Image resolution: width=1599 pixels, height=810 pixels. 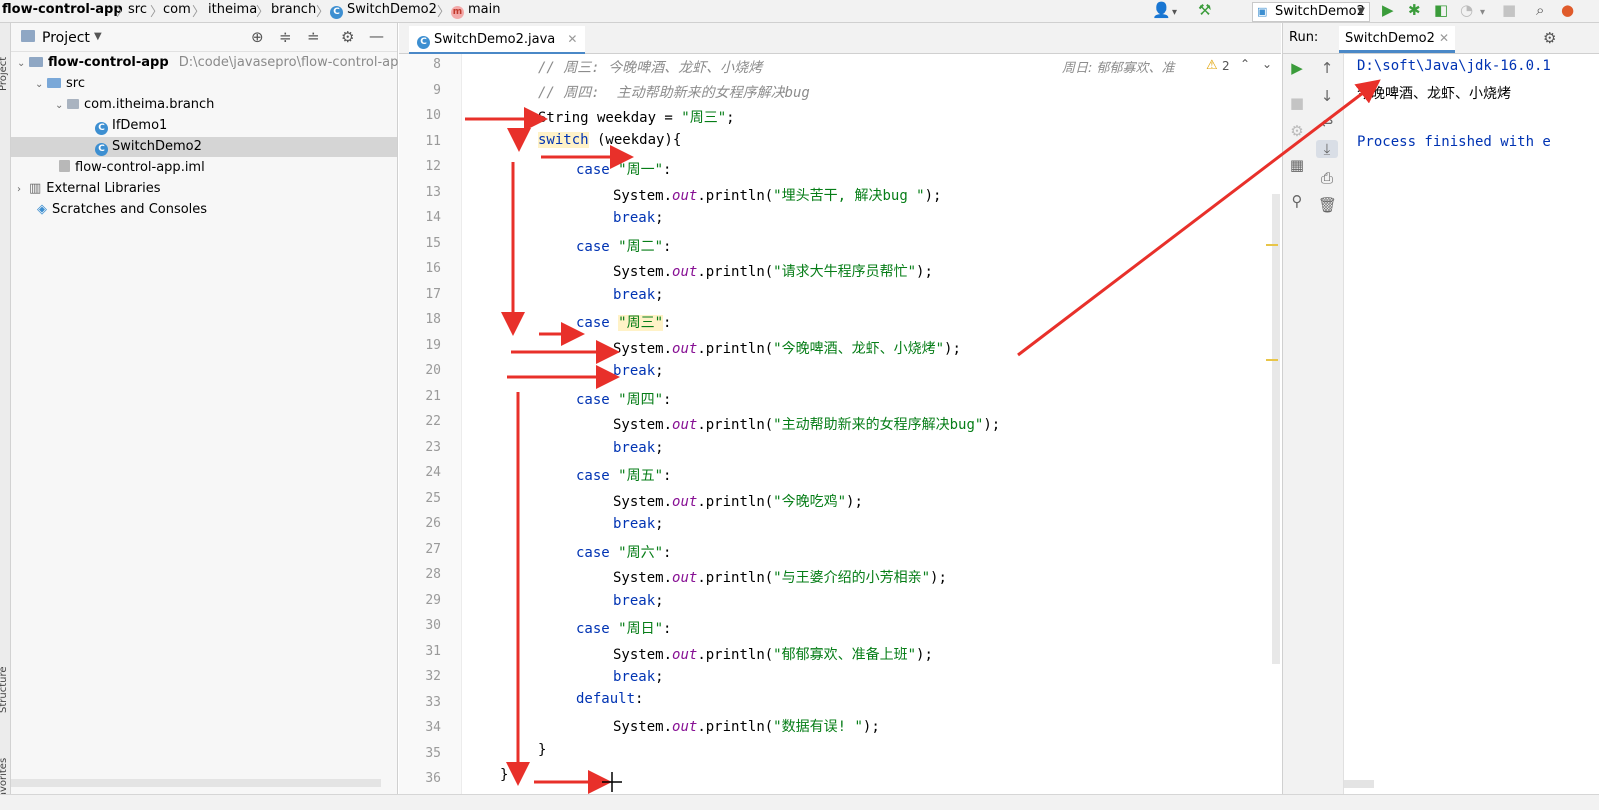 What do you see at coordinates (1327, 96) in the screenshot?
I see `scroll-down-icon: ↓` at bounding box center [1327, 96].